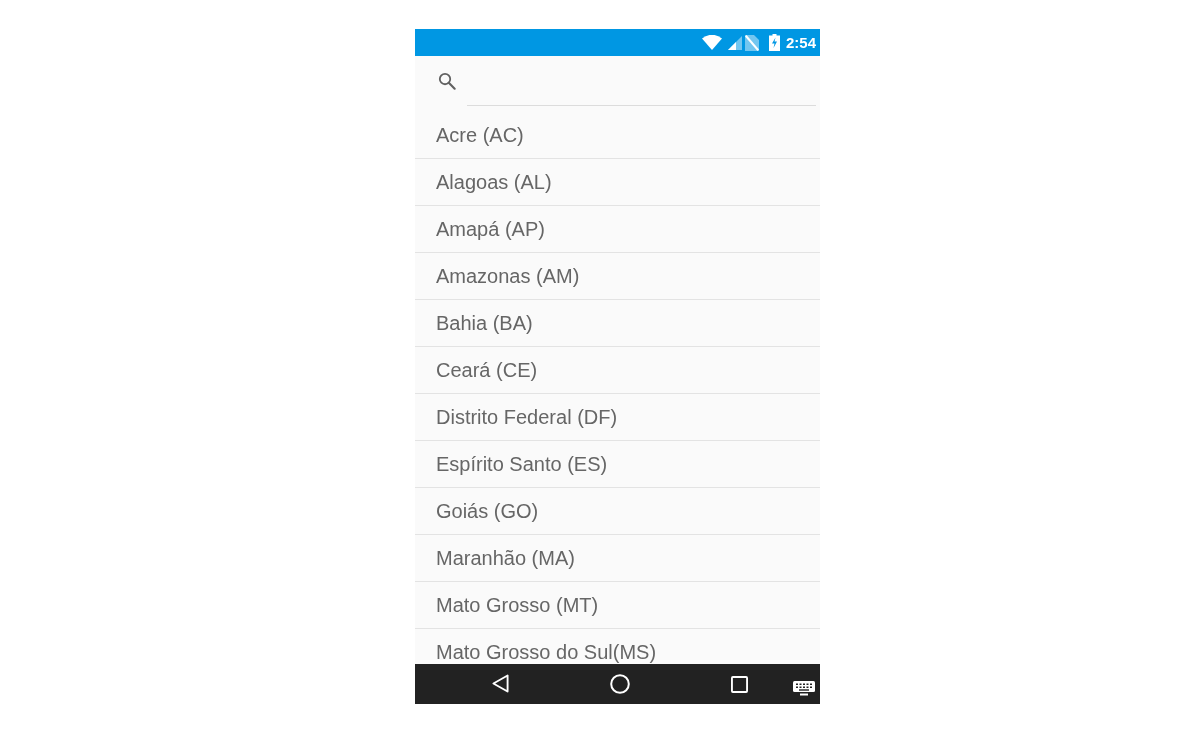 This screenshot has width=1200, height=730. Describe the element at coordinates (804, 688) in the screenshot. I see `keyboard-icon` at that location.